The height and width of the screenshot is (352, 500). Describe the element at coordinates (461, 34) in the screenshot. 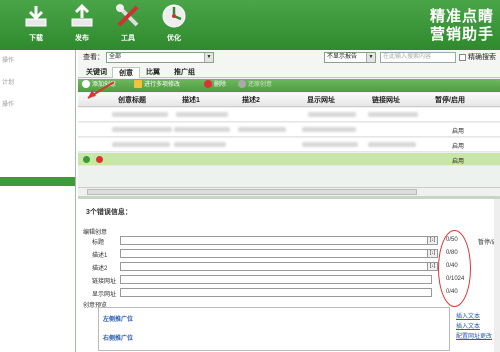

I see `brand-line-2: 营销助手` at that location.